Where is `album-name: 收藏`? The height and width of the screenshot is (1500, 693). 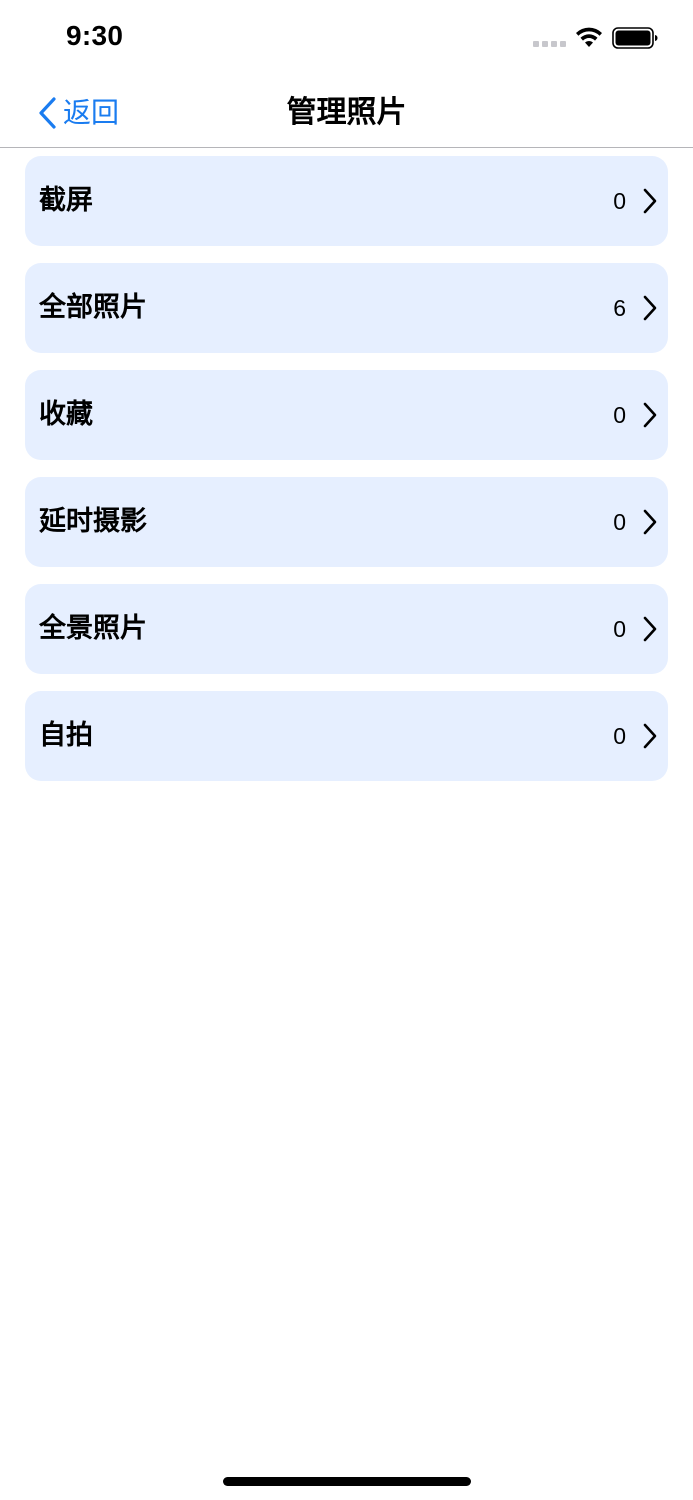 album-name: 收藏 is located at coordinates (66, 414).